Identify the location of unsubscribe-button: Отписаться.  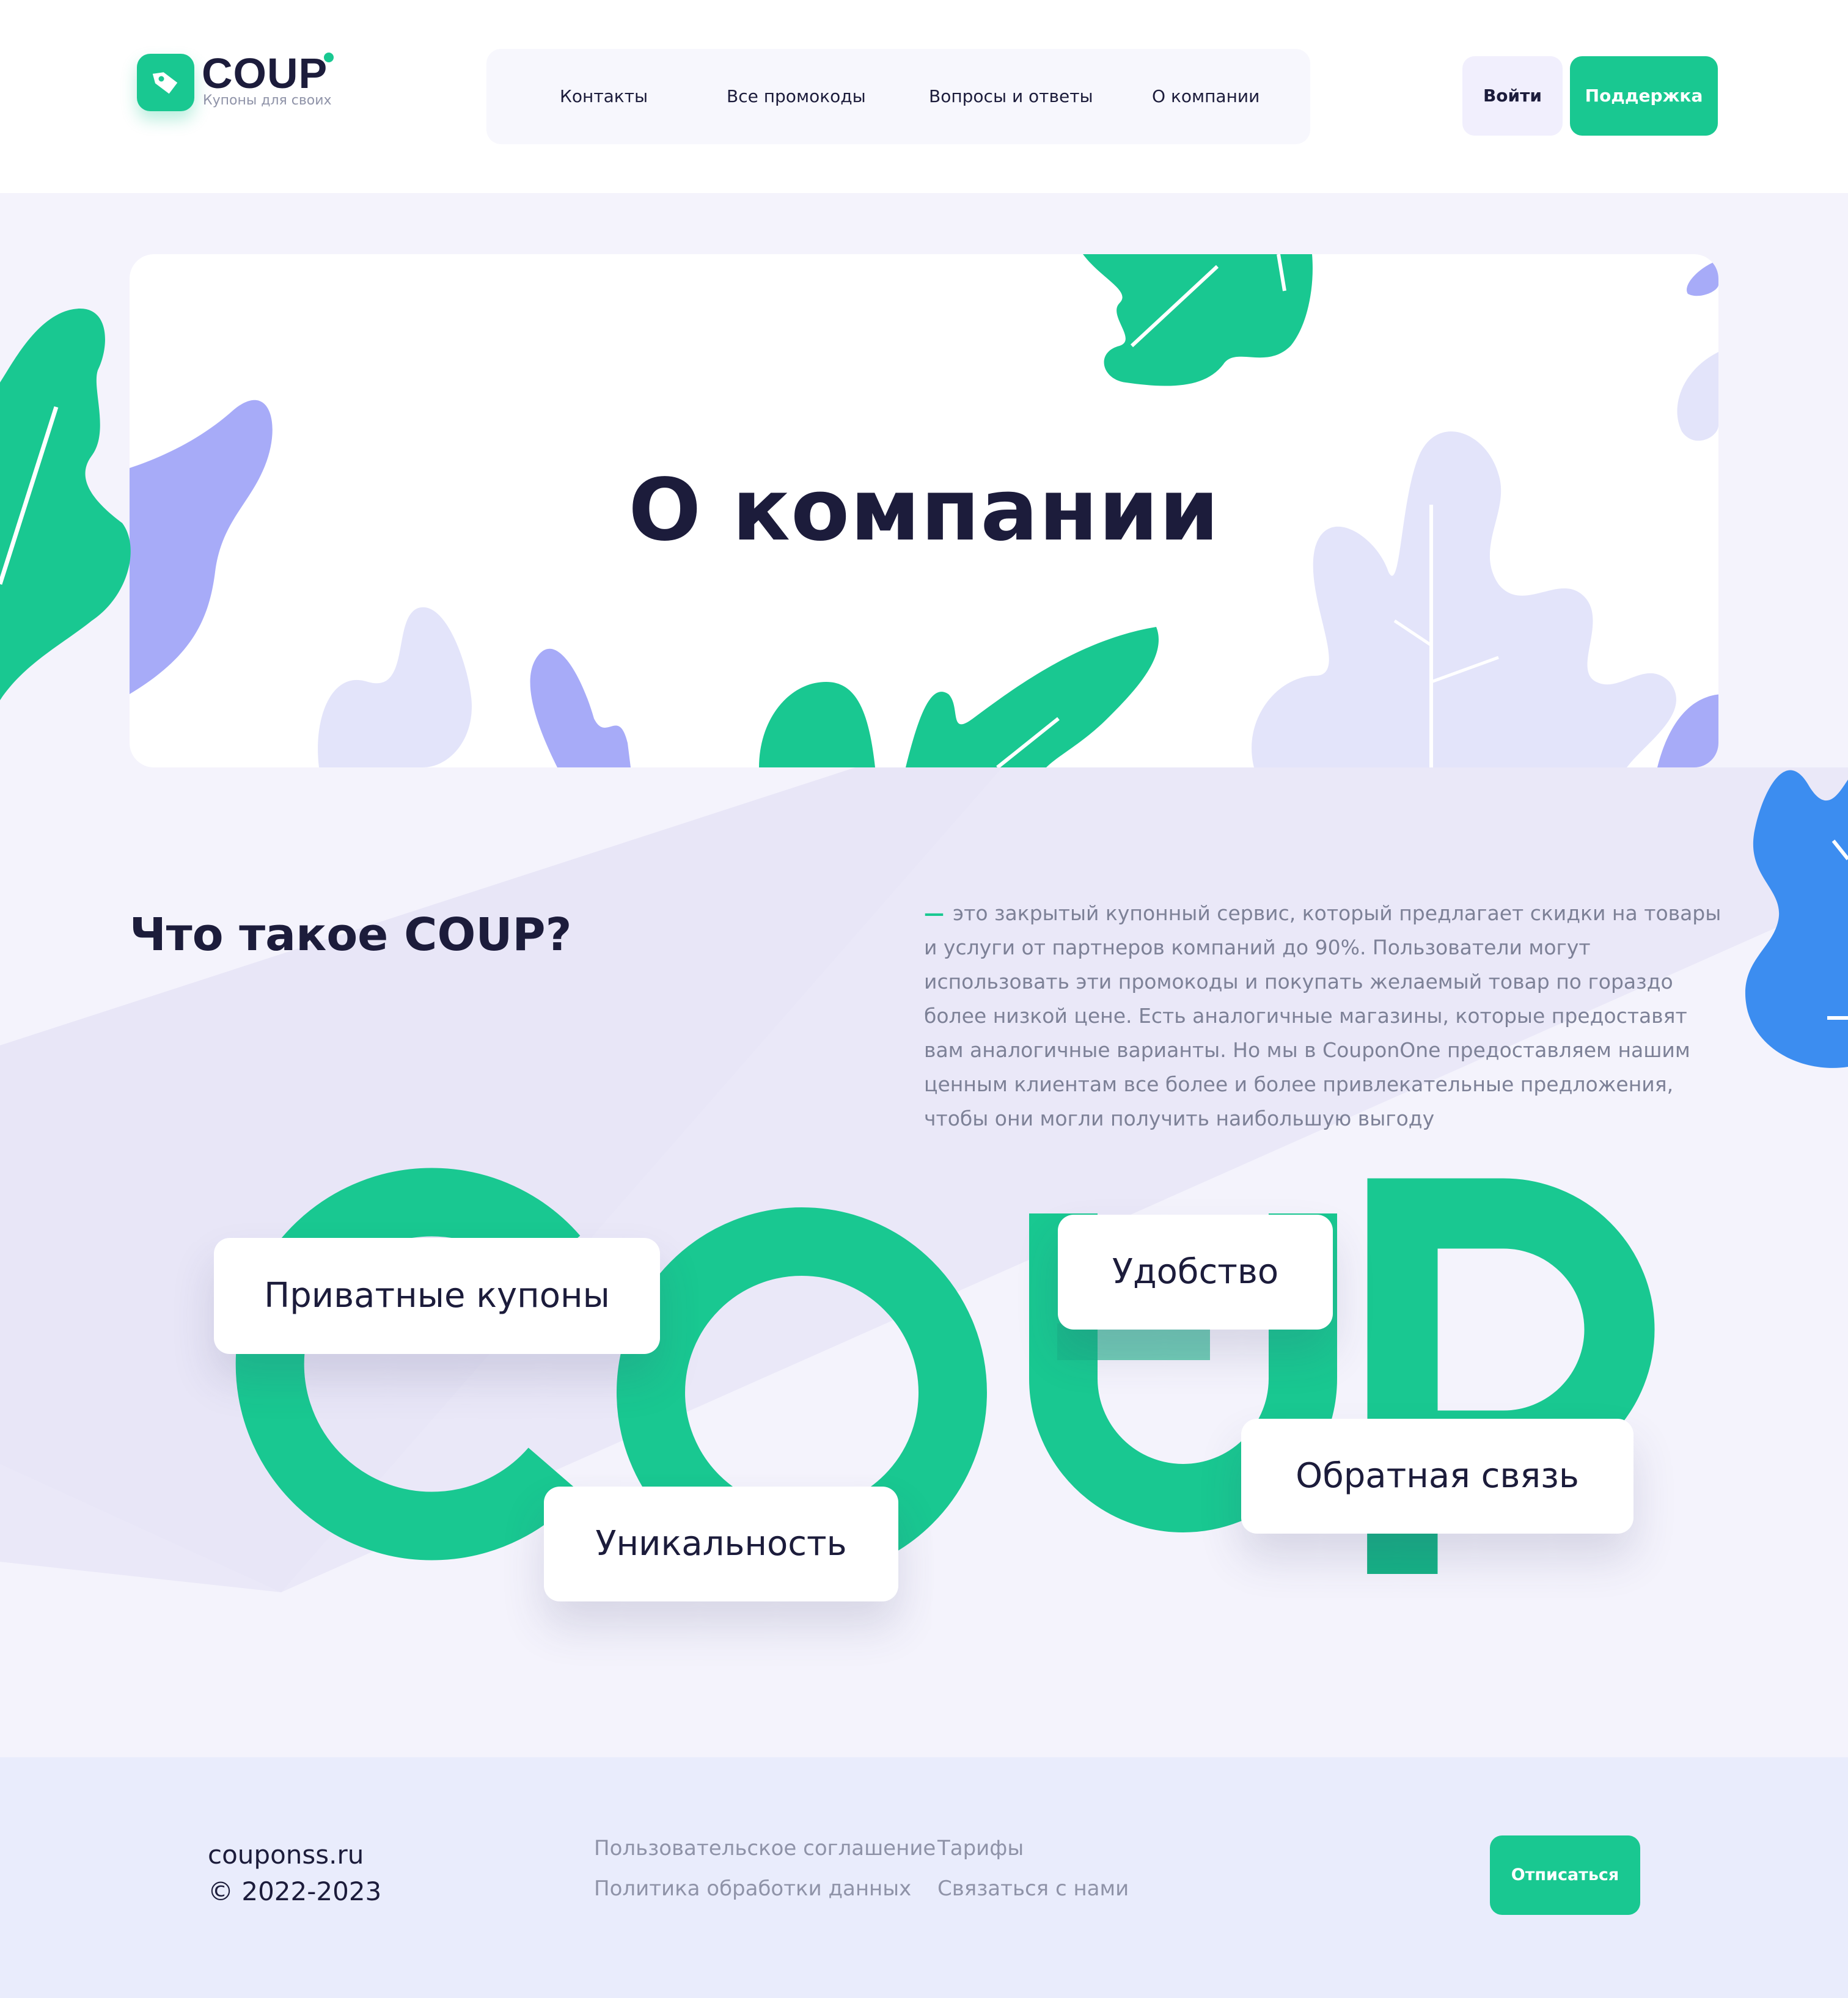
(1565, 1875).